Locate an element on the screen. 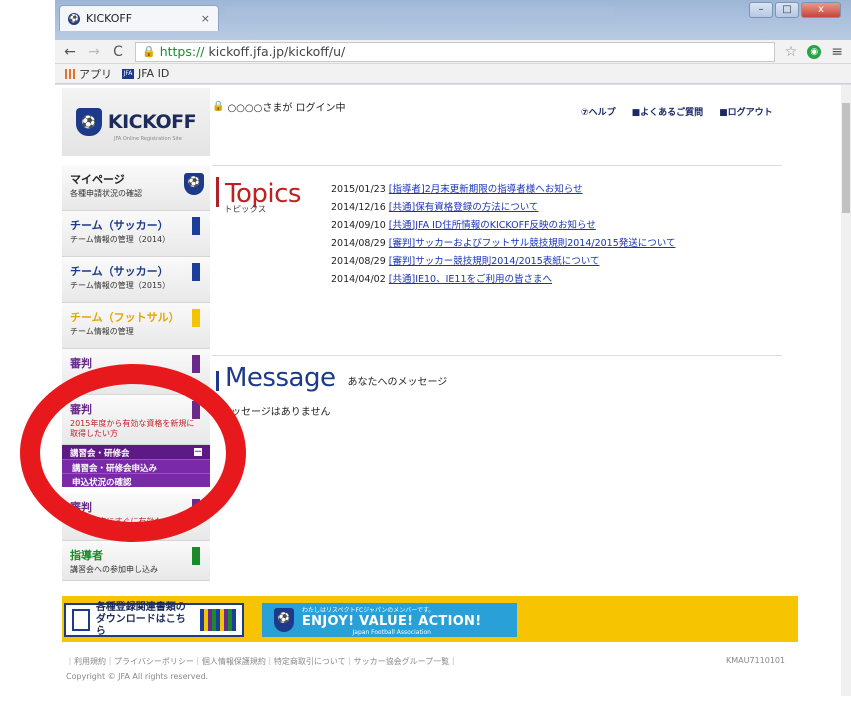 The image size is (851, 709). kickoff-logo: ⚽ KICKOFF JFA Online Registration Site is located at coordinates (136, 122).